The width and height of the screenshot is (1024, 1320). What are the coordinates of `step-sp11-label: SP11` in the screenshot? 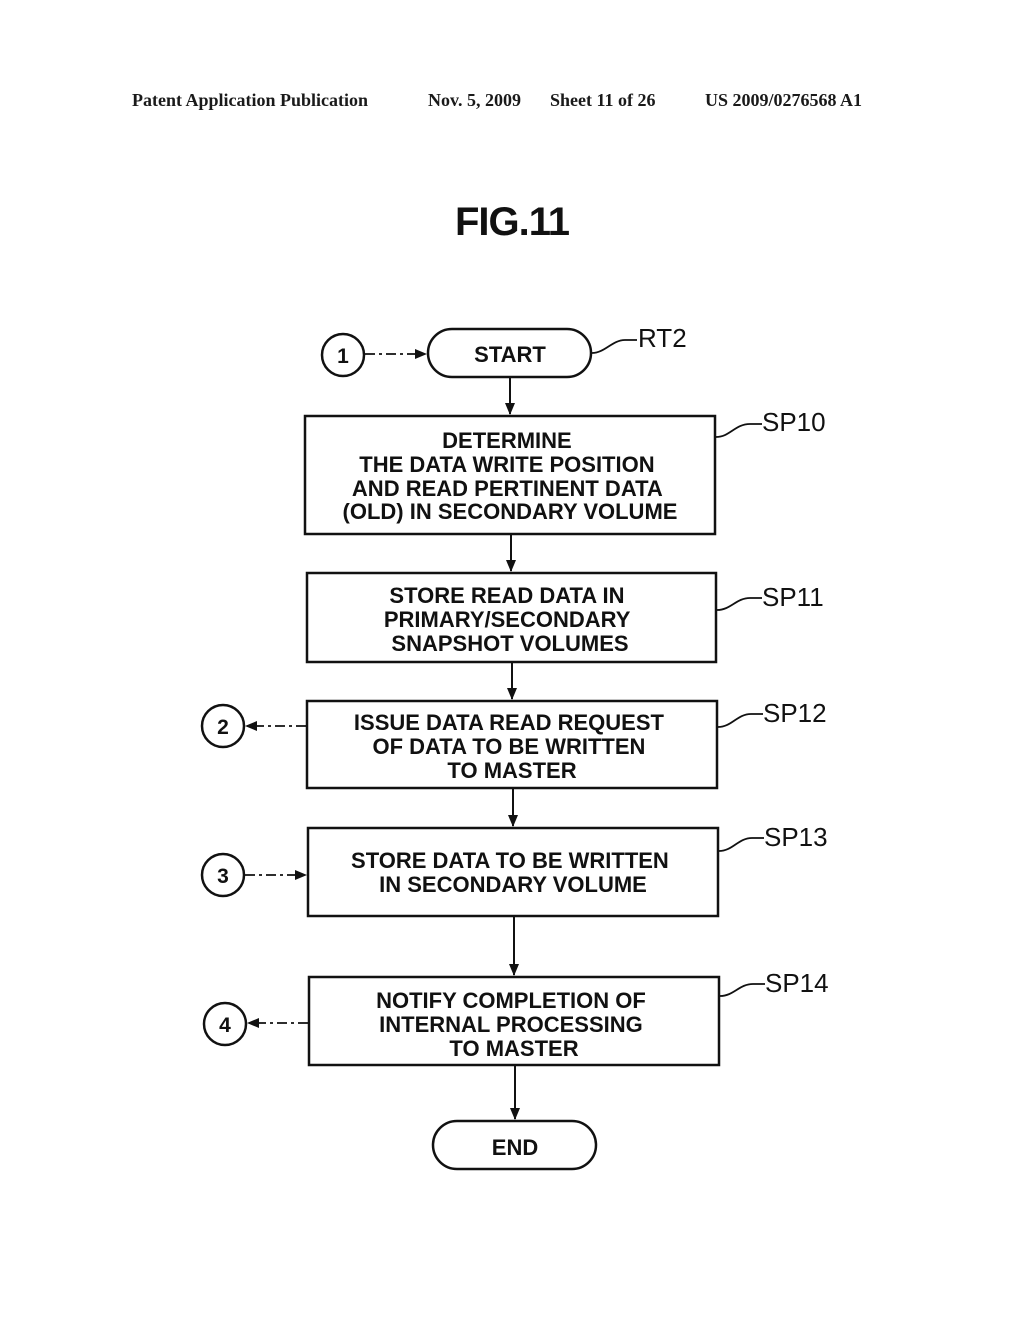 It's located at (793, 597).